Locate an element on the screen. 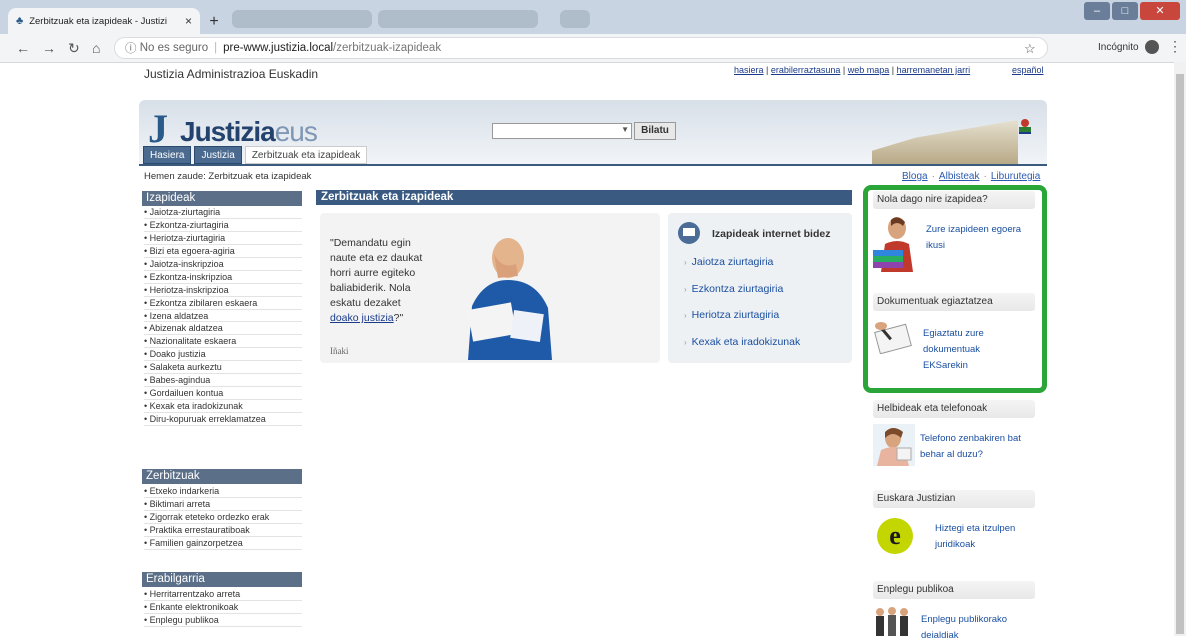  sidebar-item: Doako justizia is located at coordinates (223, 355).